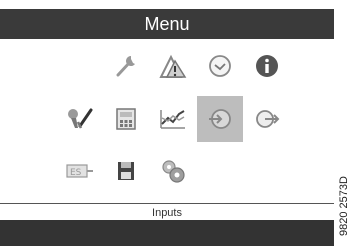 This screenshot has height=246, width=355. I want to click on service-check-icon, so click(80, 118).